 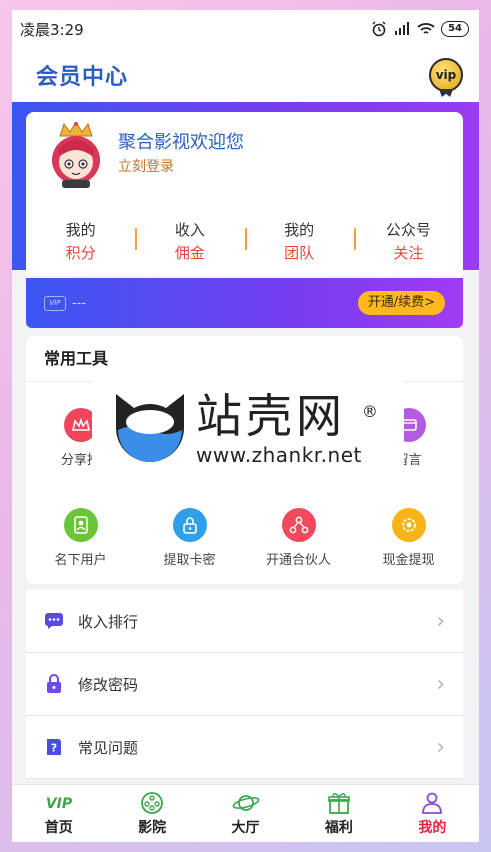 I want to click on battery-indicator: 54, so click(x=455, y=29).